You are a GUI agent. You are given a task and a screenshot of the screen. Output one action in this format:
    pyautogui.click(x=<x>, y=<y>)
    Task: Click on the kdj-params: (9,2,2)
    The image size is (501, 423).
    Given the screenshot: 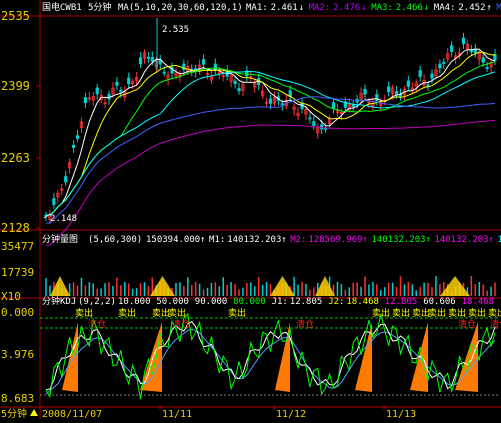 What is the action you would take?
    pyautogui.click(x=97, y=302)
    